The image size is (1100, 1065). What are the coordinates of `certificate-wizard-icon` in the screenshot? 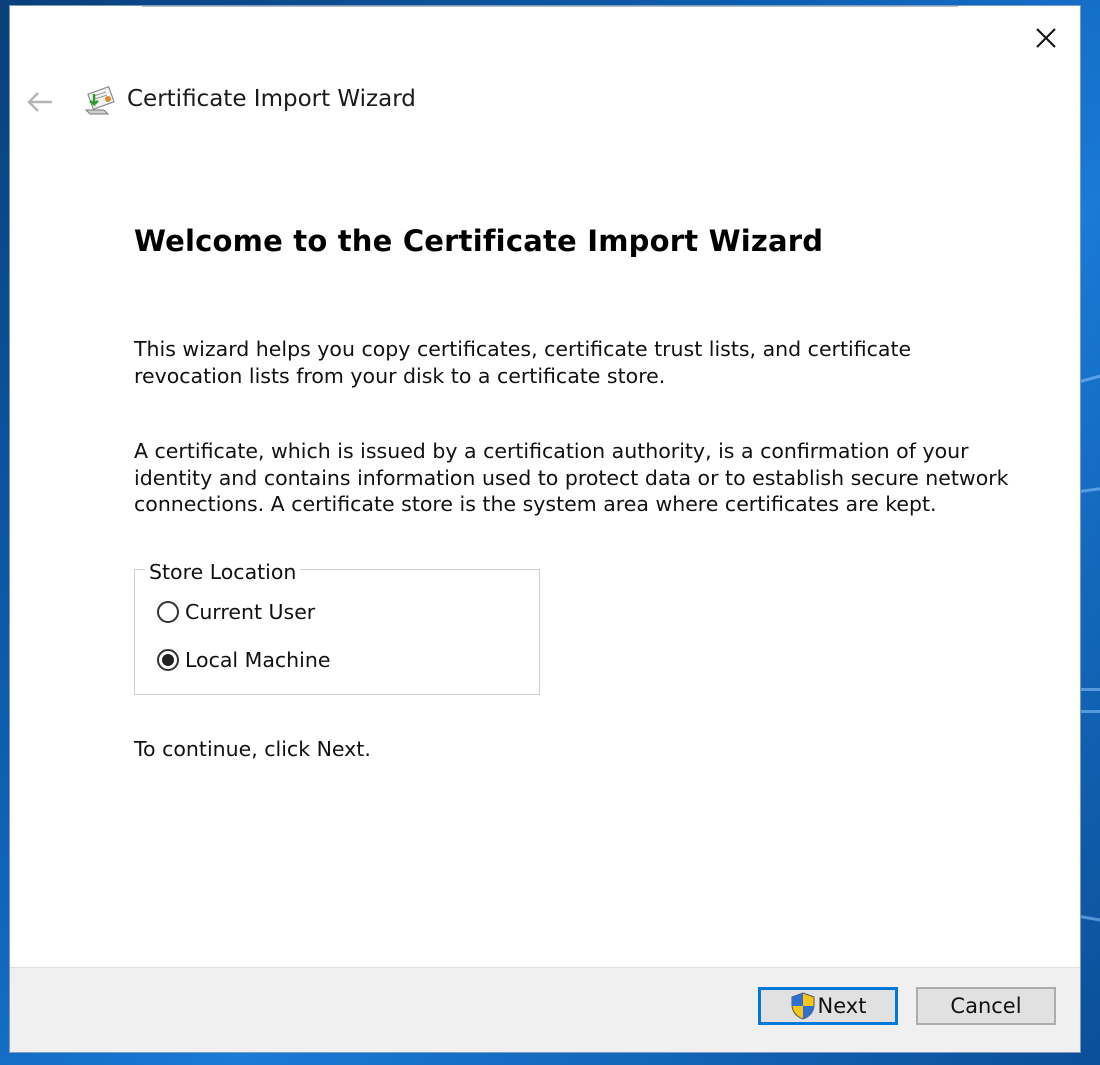 It's located at (99, 100).